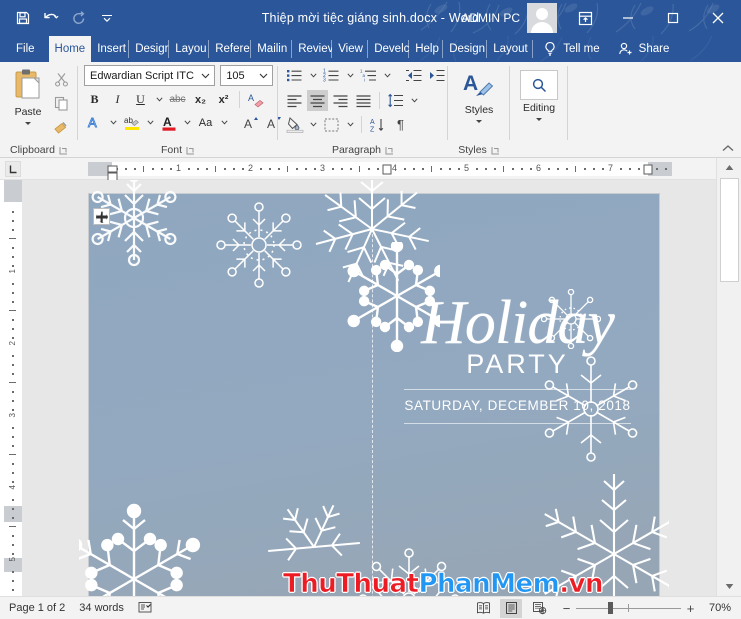 This screenshot has height=619, width=741. I want to click on scroll-down-icon, so click(729, 586).